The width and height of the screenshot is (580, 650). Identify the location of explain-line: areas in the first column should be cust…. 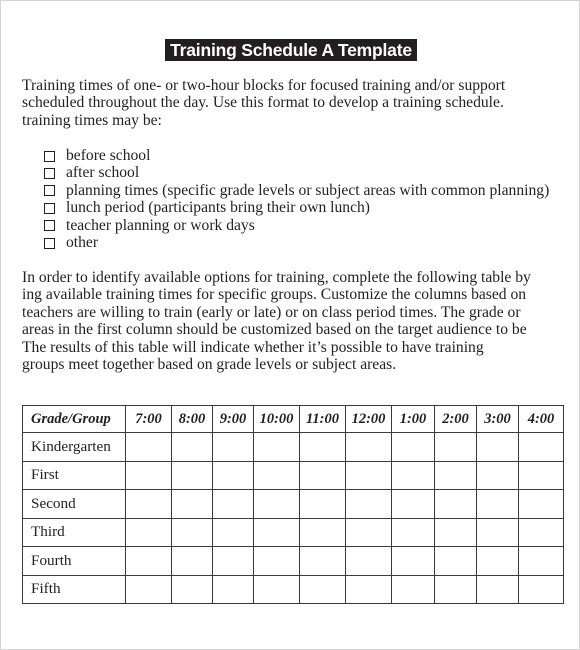
(274, 330).